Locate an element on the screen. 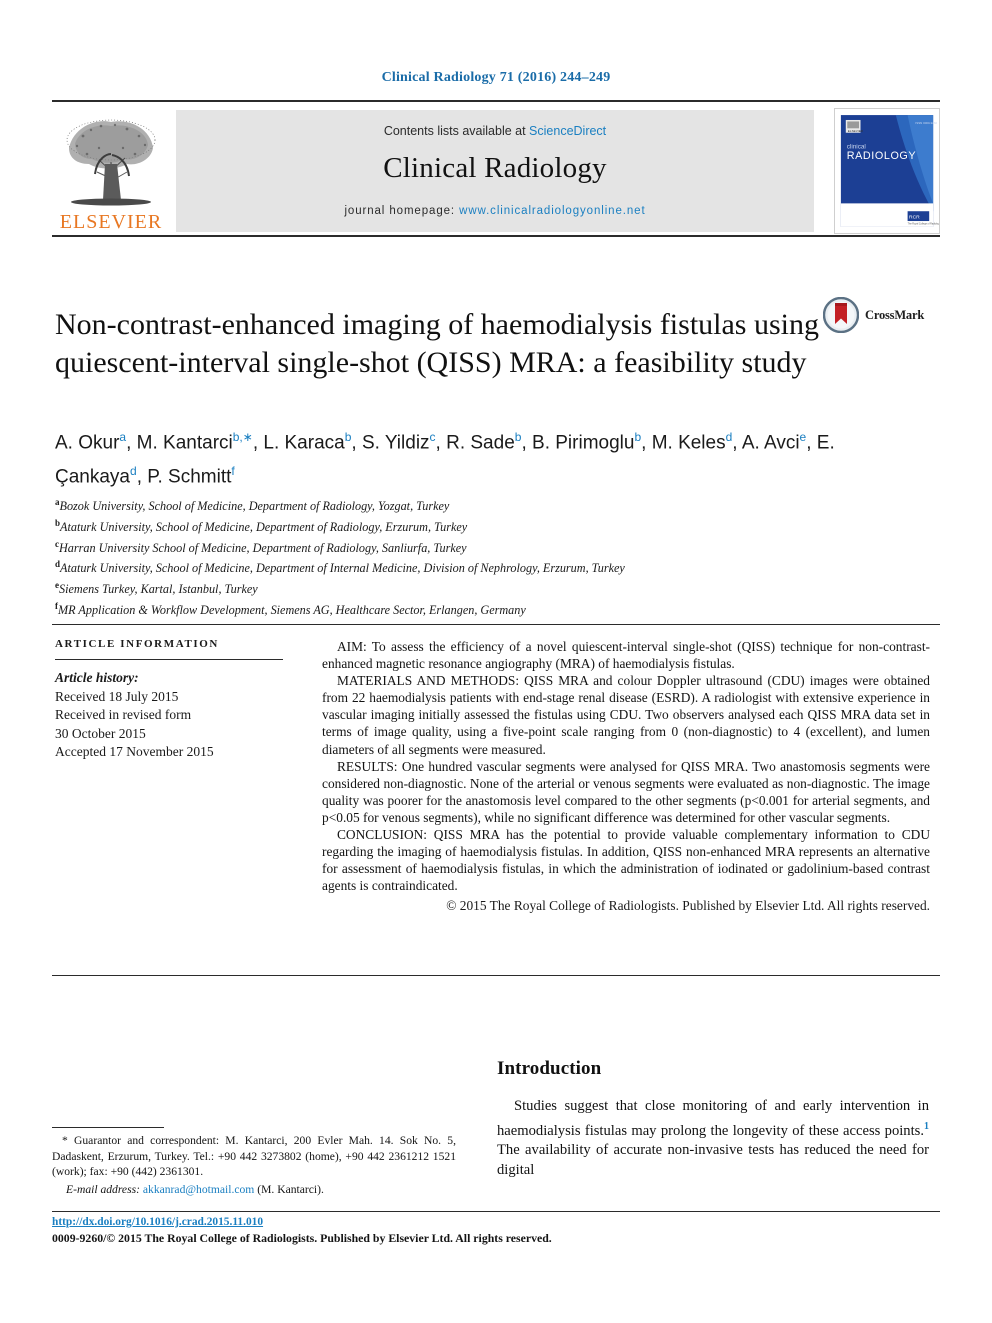 The image size is (992, 1323). homepage-prefix: journal homepage: is located at coordinates (402, 211).